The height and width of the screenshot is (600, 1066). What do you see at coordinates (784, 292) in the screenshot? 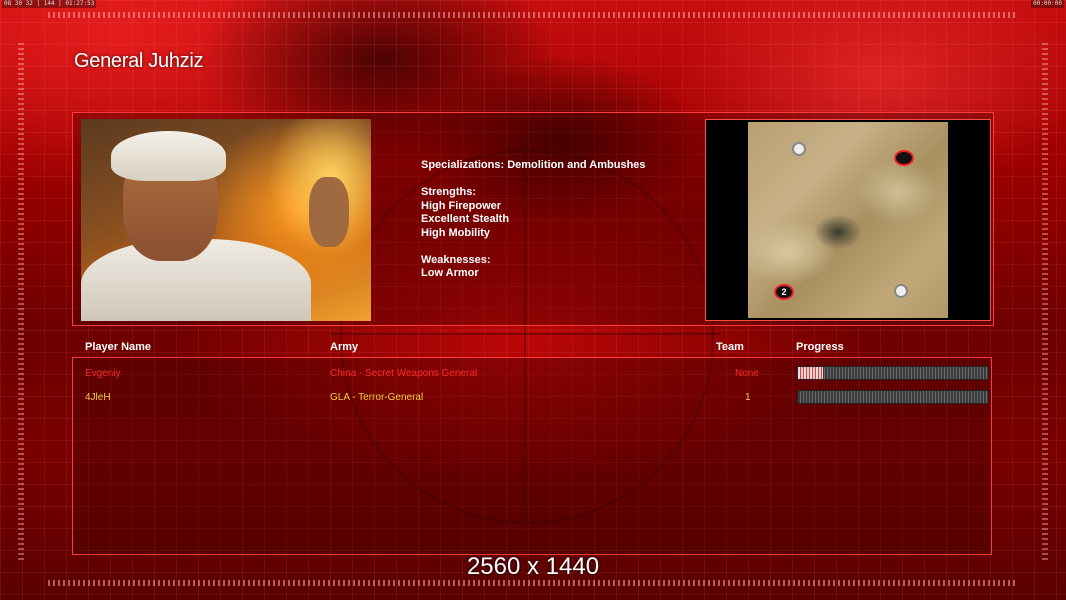
I see `map-start-position-2: 2` at bounding box center [784, 292].